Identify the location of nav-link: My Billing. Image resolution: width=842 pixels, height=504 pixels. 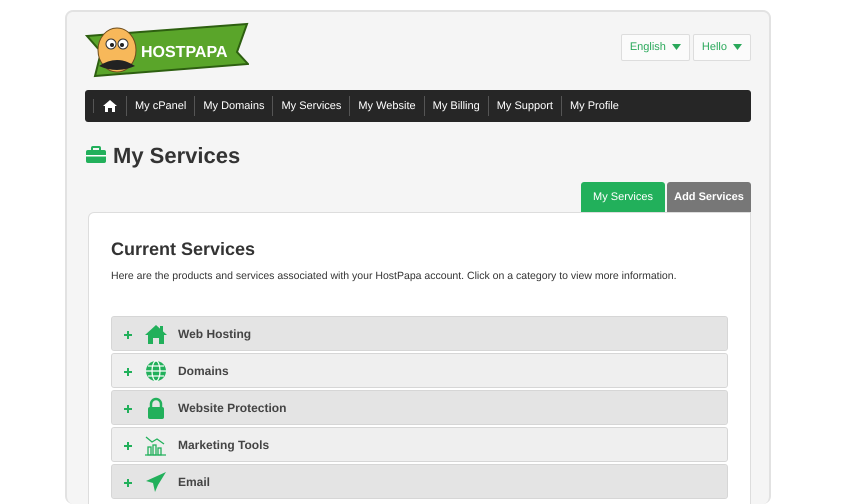
(456, 106).